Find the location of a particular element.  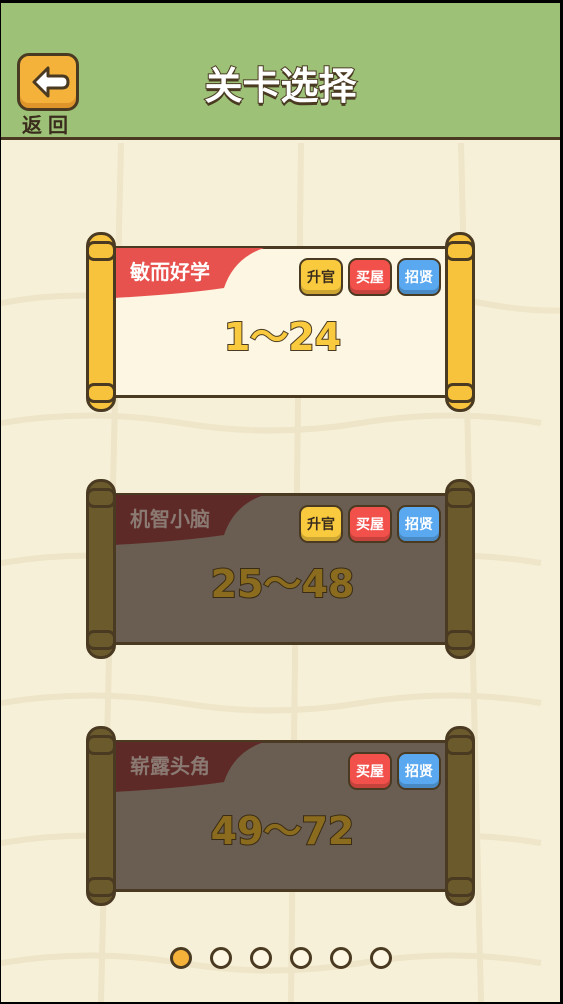

level-range: 25～48 is located at coordinates (283, 584).